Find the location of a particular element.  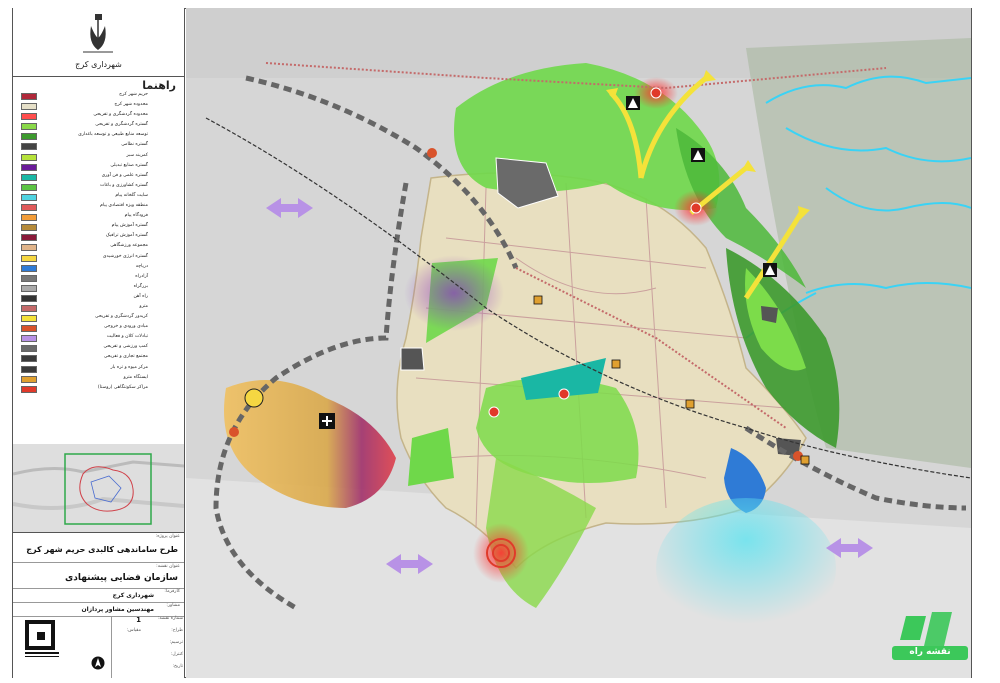

consultant-logo-icon is located at coordinates (42, 638).